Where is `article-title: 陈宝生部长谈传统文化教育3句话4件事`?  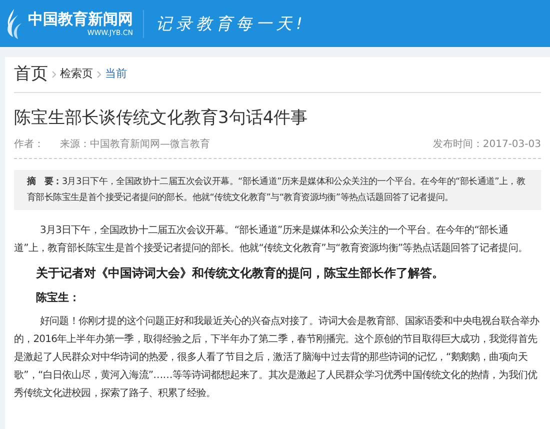 article-title: 陈宝生部长谈传统文化教育3句话4件事 is located at coordinates (161, 118).